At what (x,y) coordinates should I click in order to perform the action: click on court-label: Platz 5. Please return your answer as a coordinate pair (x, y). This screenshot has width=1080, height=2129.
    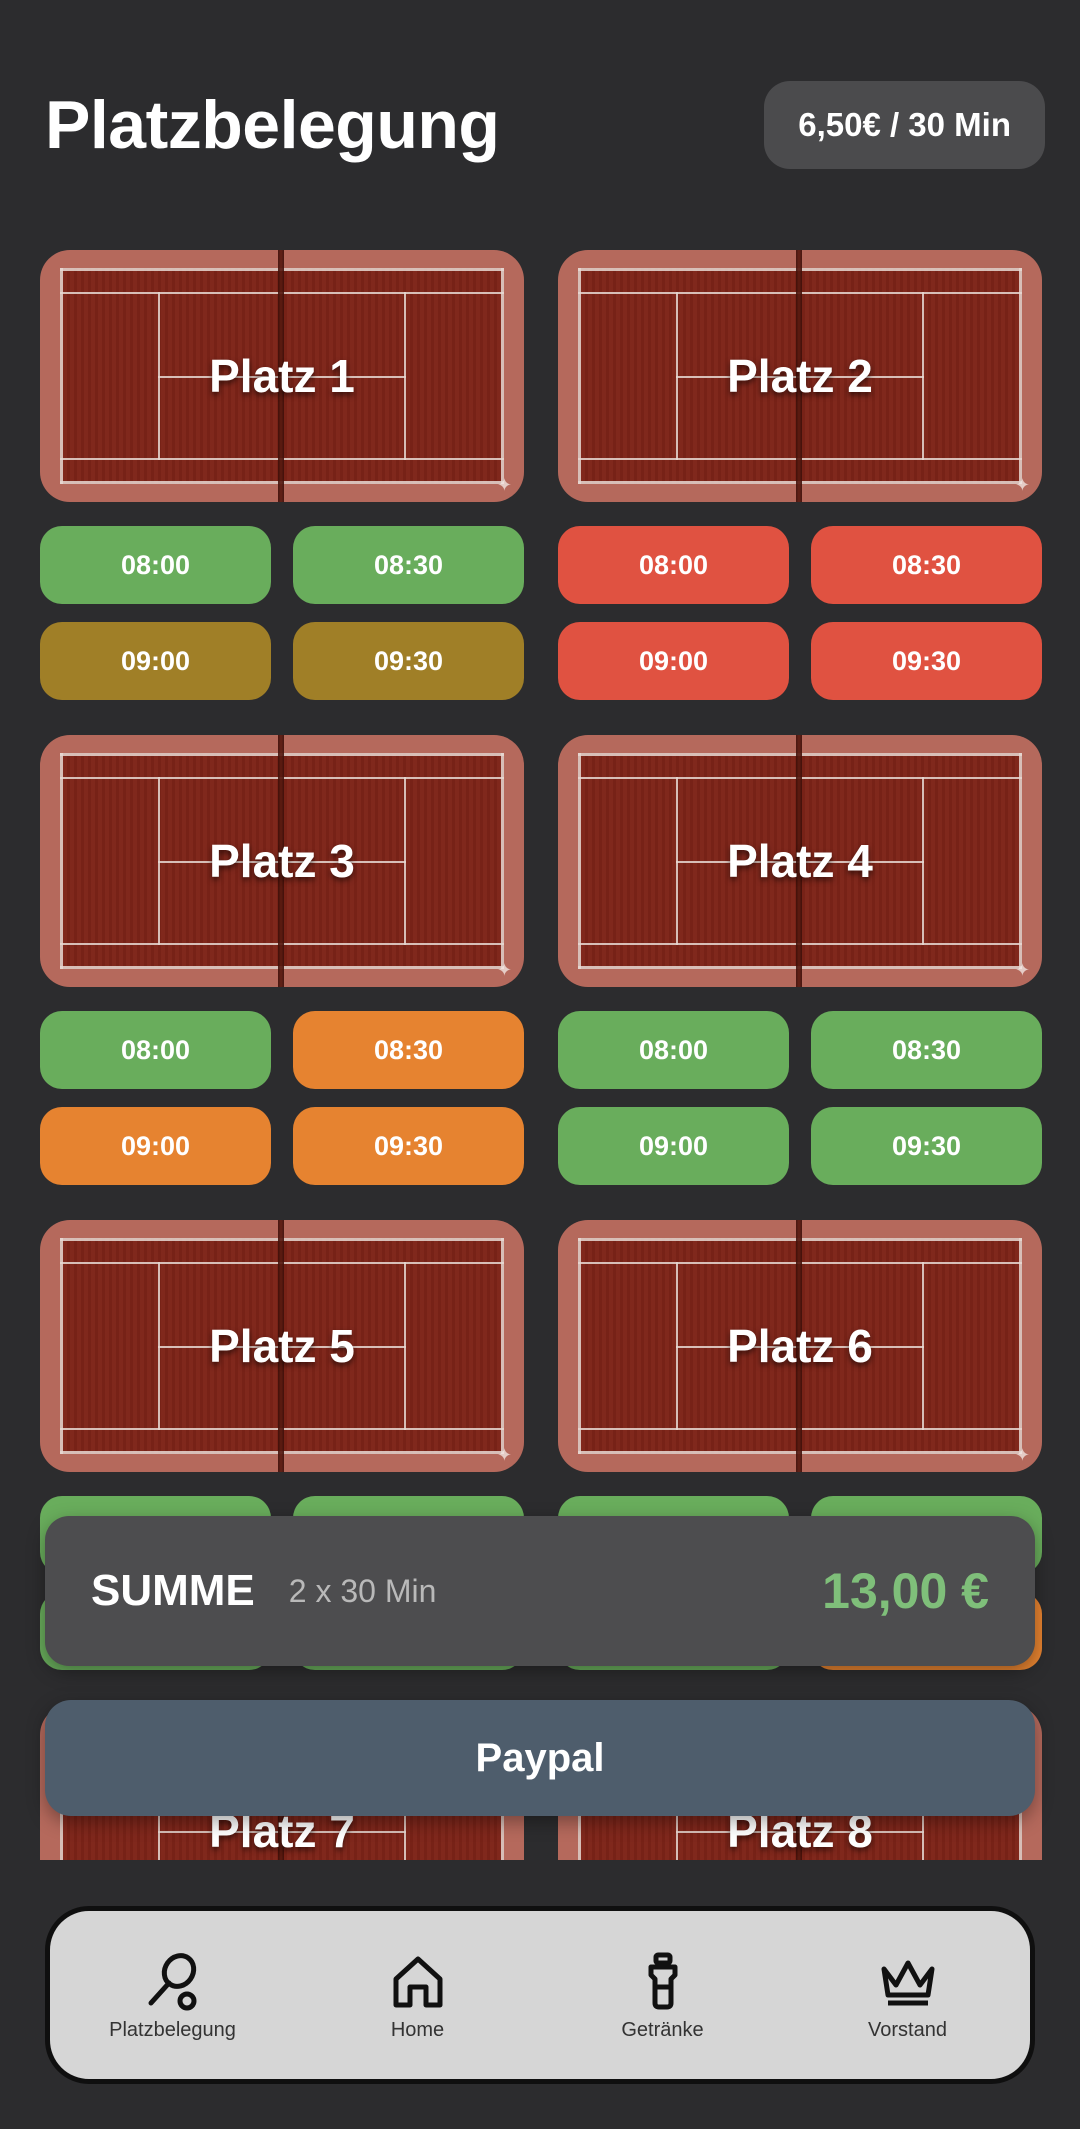
    Looking at the image, I should click on (282, 1346).